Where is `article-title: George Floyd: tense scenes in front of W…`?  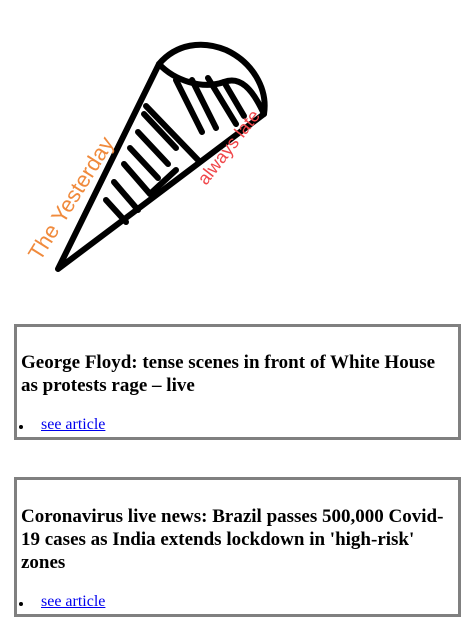
article-title: George Floyd: tense scenes in front of W… is located at coordinates (228, 374).